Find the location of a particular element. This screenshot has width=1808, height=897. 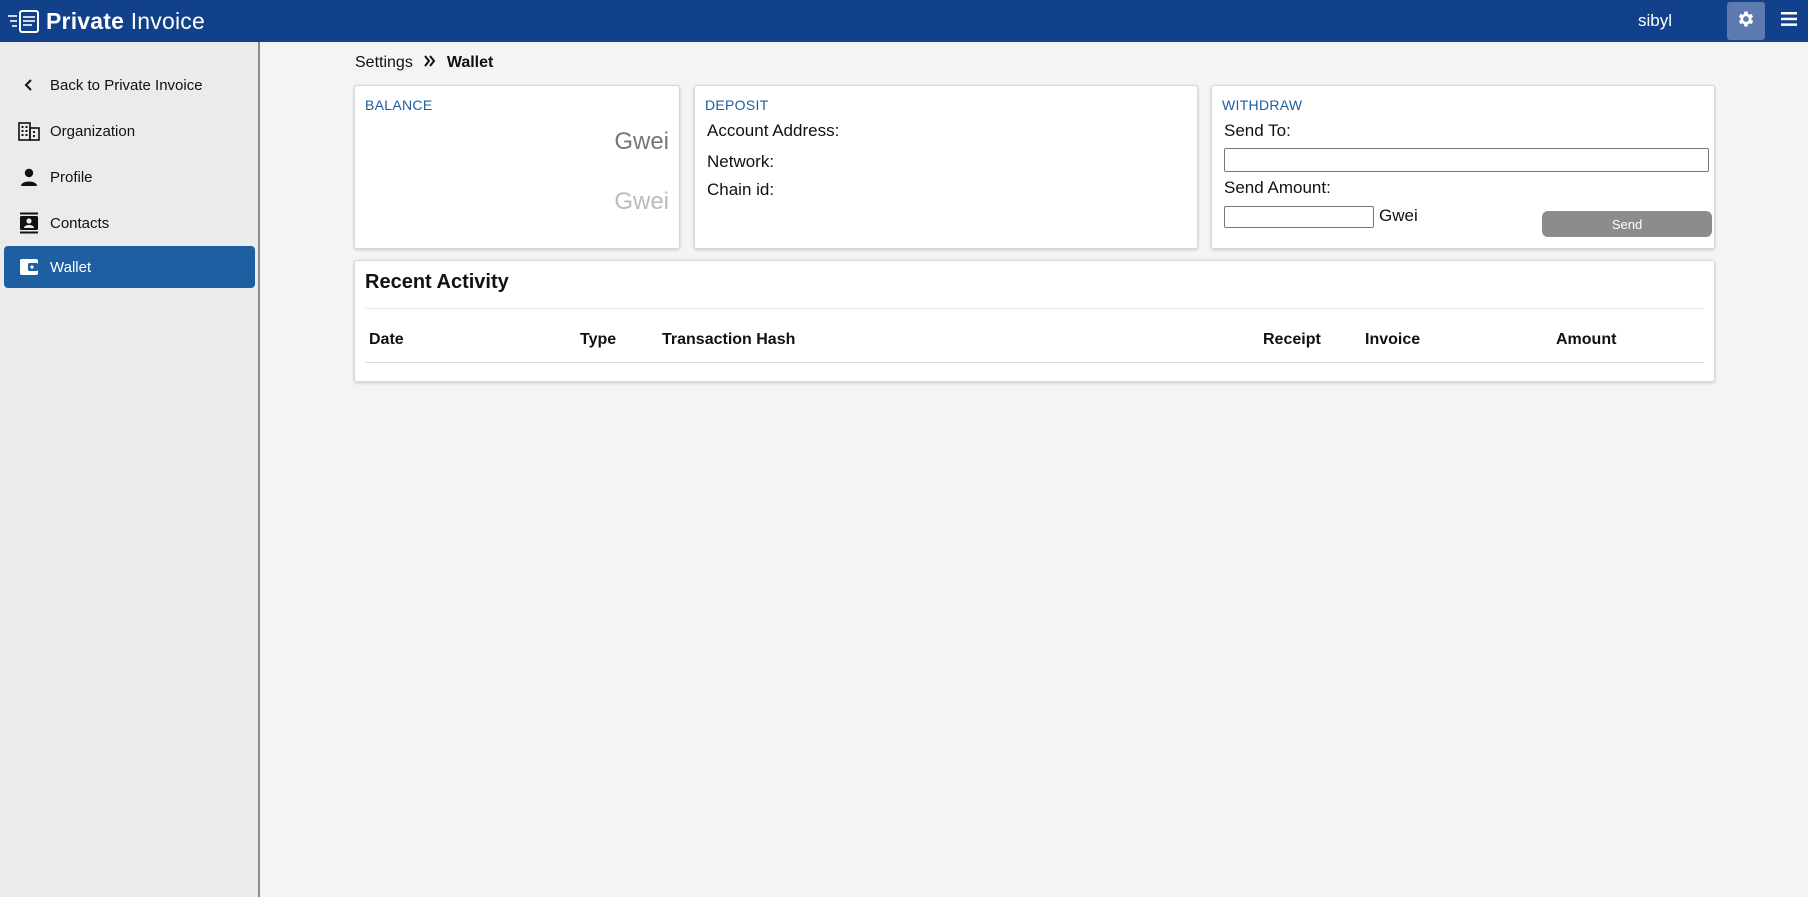

wallet-icon is located at coordinates (29, 267).